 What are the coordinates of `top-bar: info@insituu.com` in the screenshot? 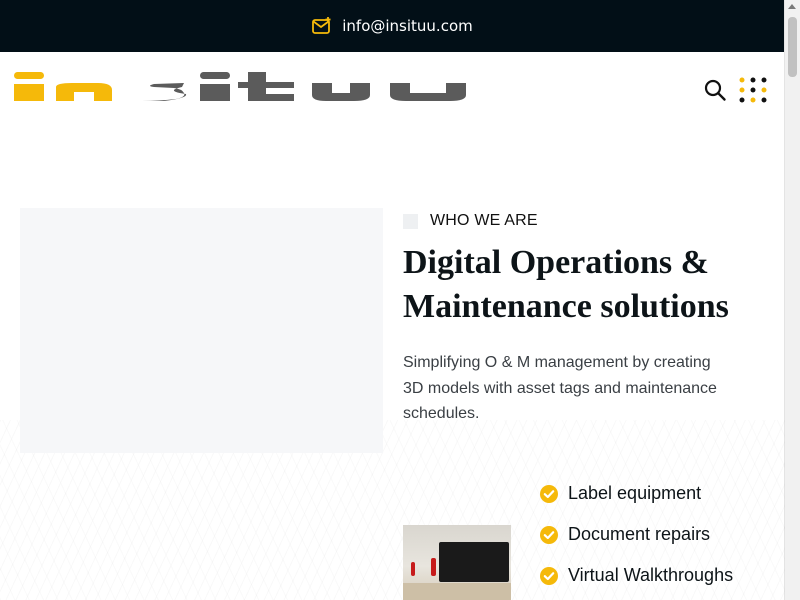 It's located at (392, 26).